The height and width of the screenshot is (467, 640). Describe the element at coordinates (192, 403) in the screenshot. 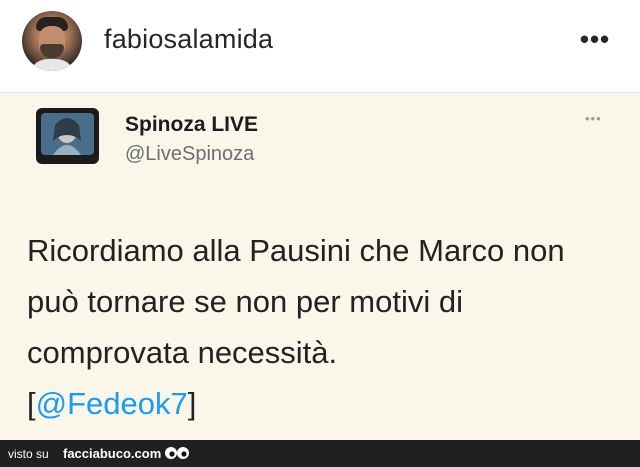

I see `bracket-close: ]` at that location.